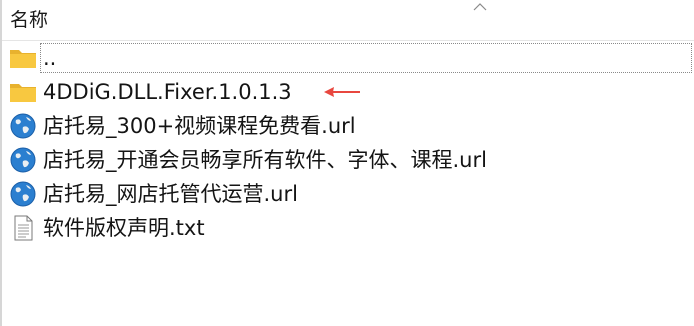  What do you see at coordinates (23, 228) in the screenshot?
I see `text-file-icon` at bounding box center [23, 228].